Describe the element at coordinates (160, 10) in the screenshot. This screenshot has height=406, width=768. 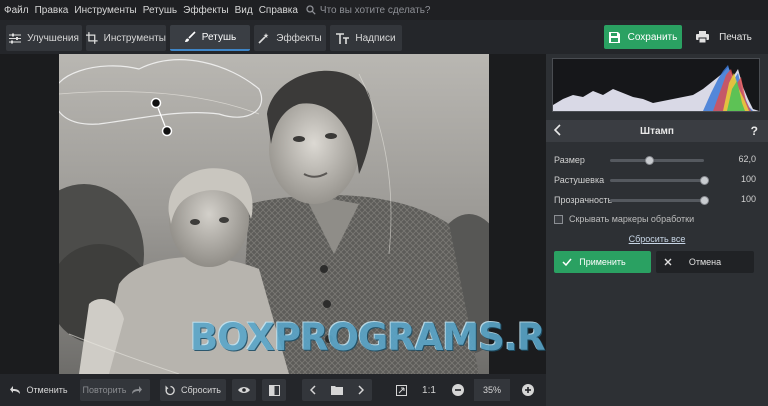
I see `menu-retouch: Ретушь` at that location.